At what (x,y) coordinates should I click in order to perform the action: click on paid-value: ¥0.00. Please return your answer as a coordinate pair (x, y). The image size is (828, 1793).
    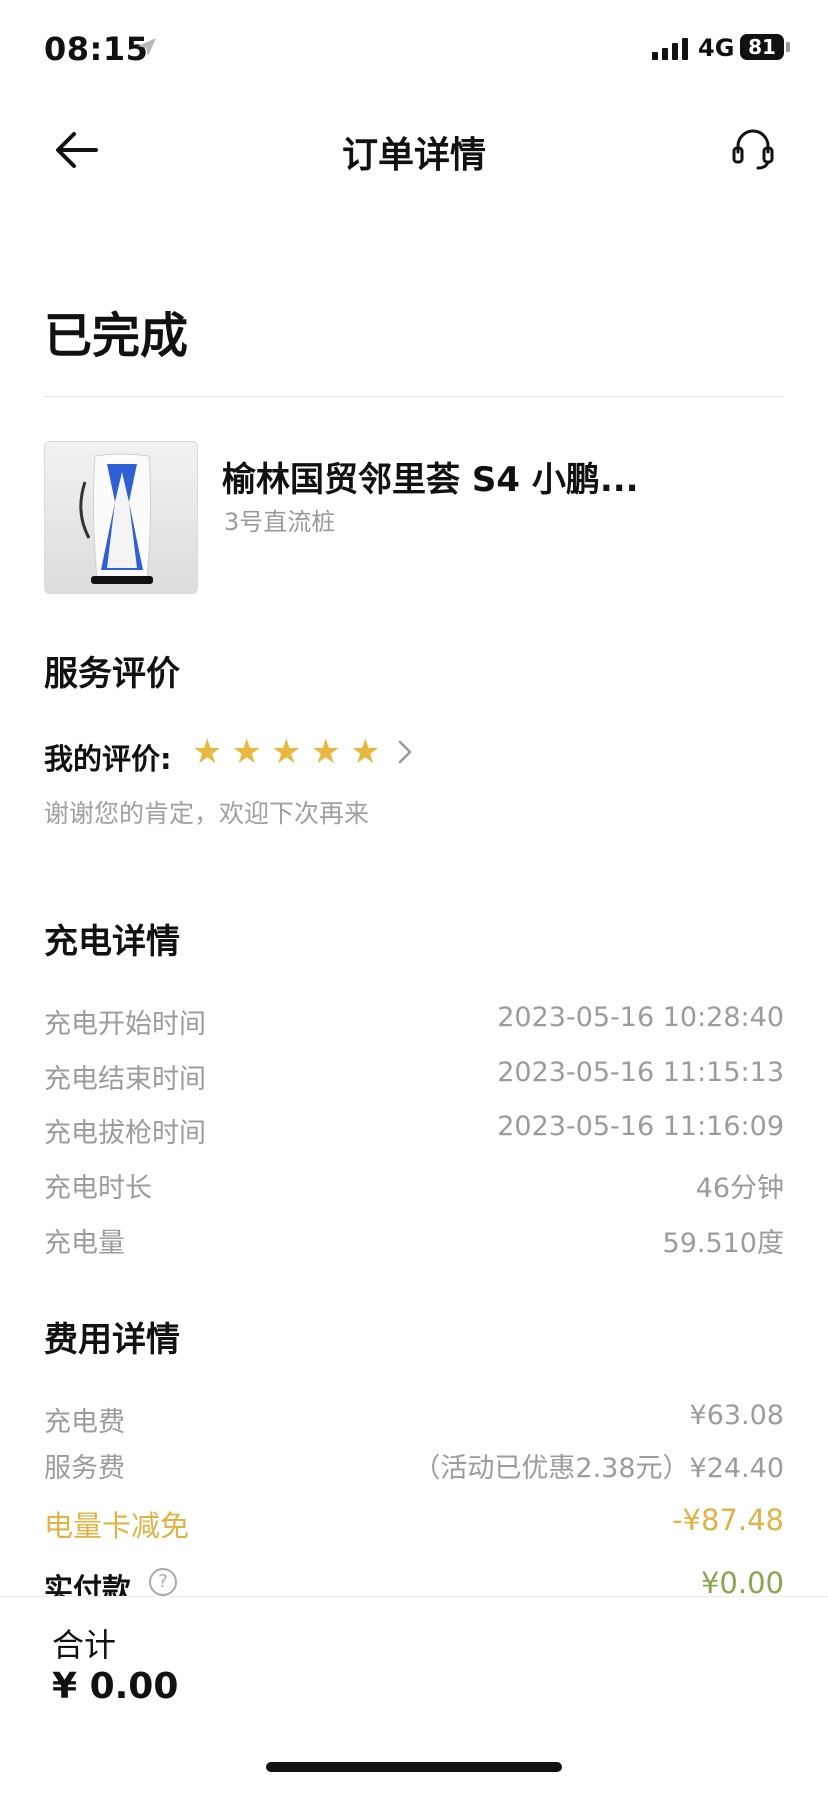
    Looking at the image, I should click on (742, 1583).